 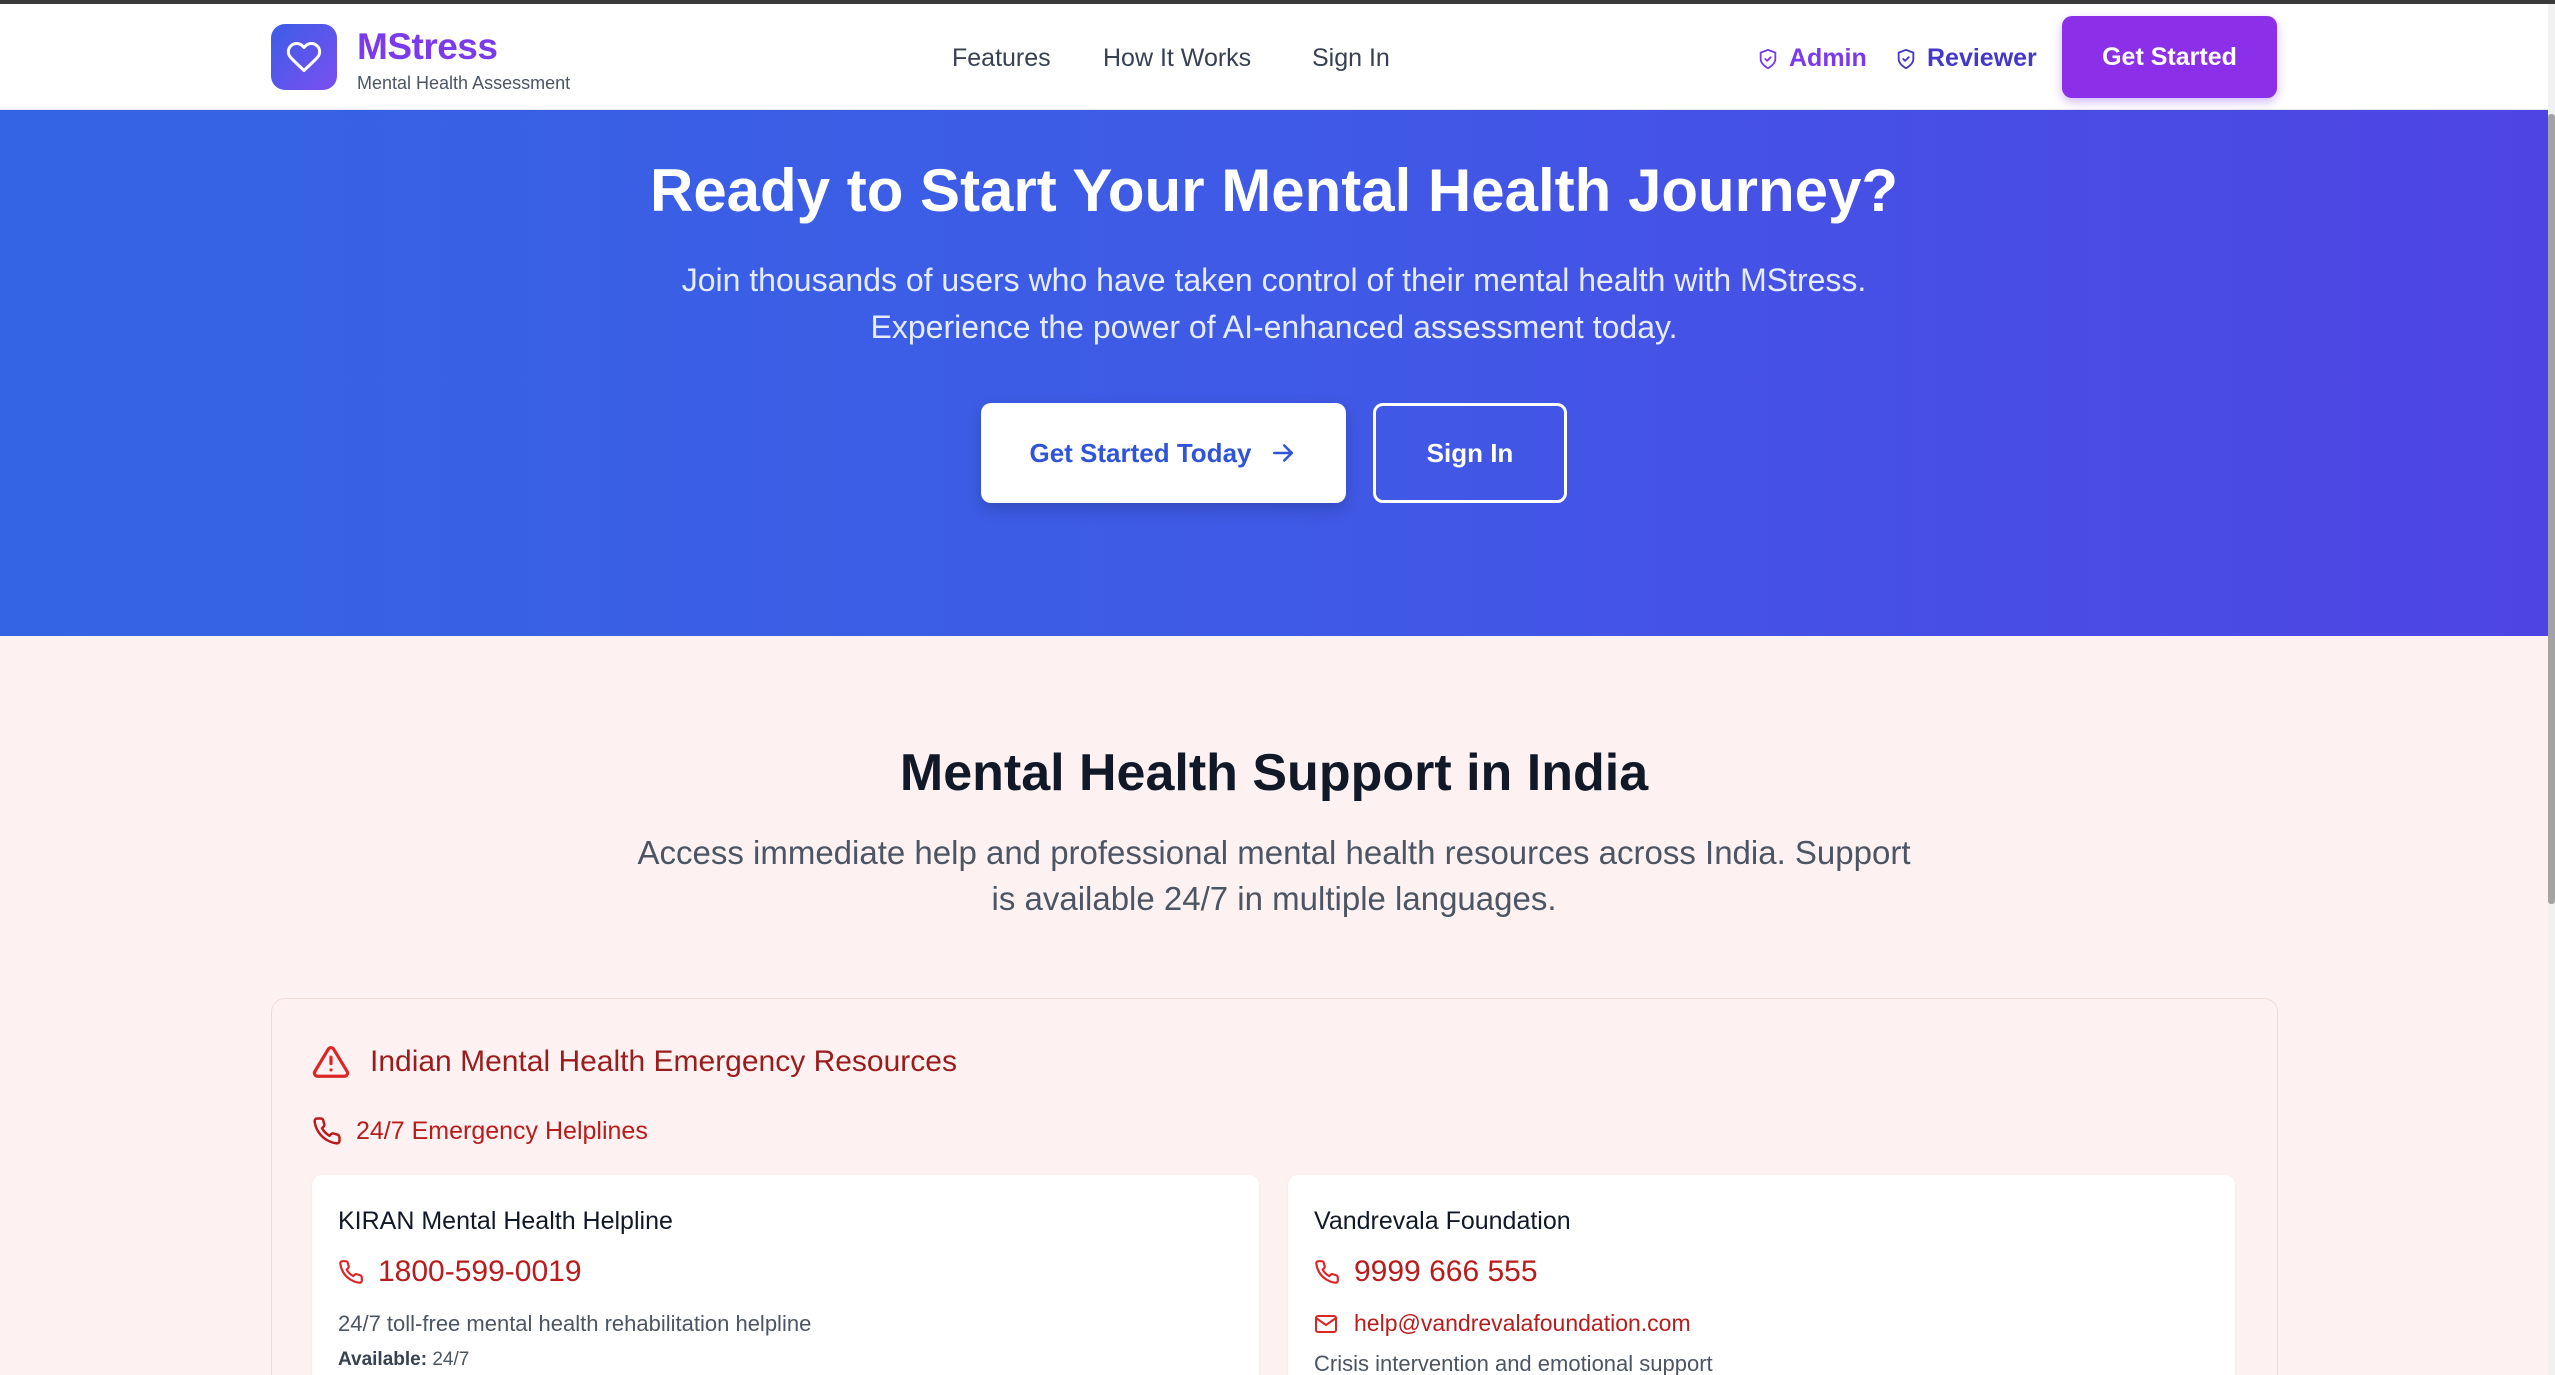 What do you see at coordinates (1274, 773) in the screenshot?
I see `support-section-title: Mental Health Support in India` at bounding box center [1274, 773].